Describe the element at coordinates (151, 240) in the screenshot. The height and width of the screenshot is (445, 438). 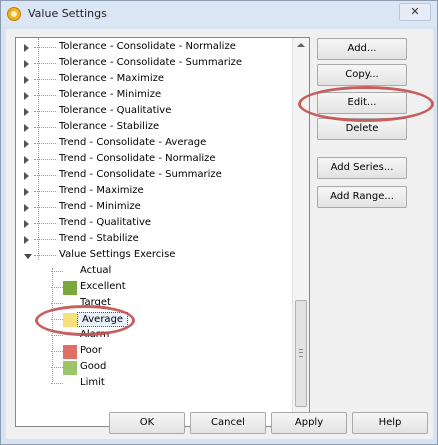
I see `tree-item: Trend - Stabilize` at that location.